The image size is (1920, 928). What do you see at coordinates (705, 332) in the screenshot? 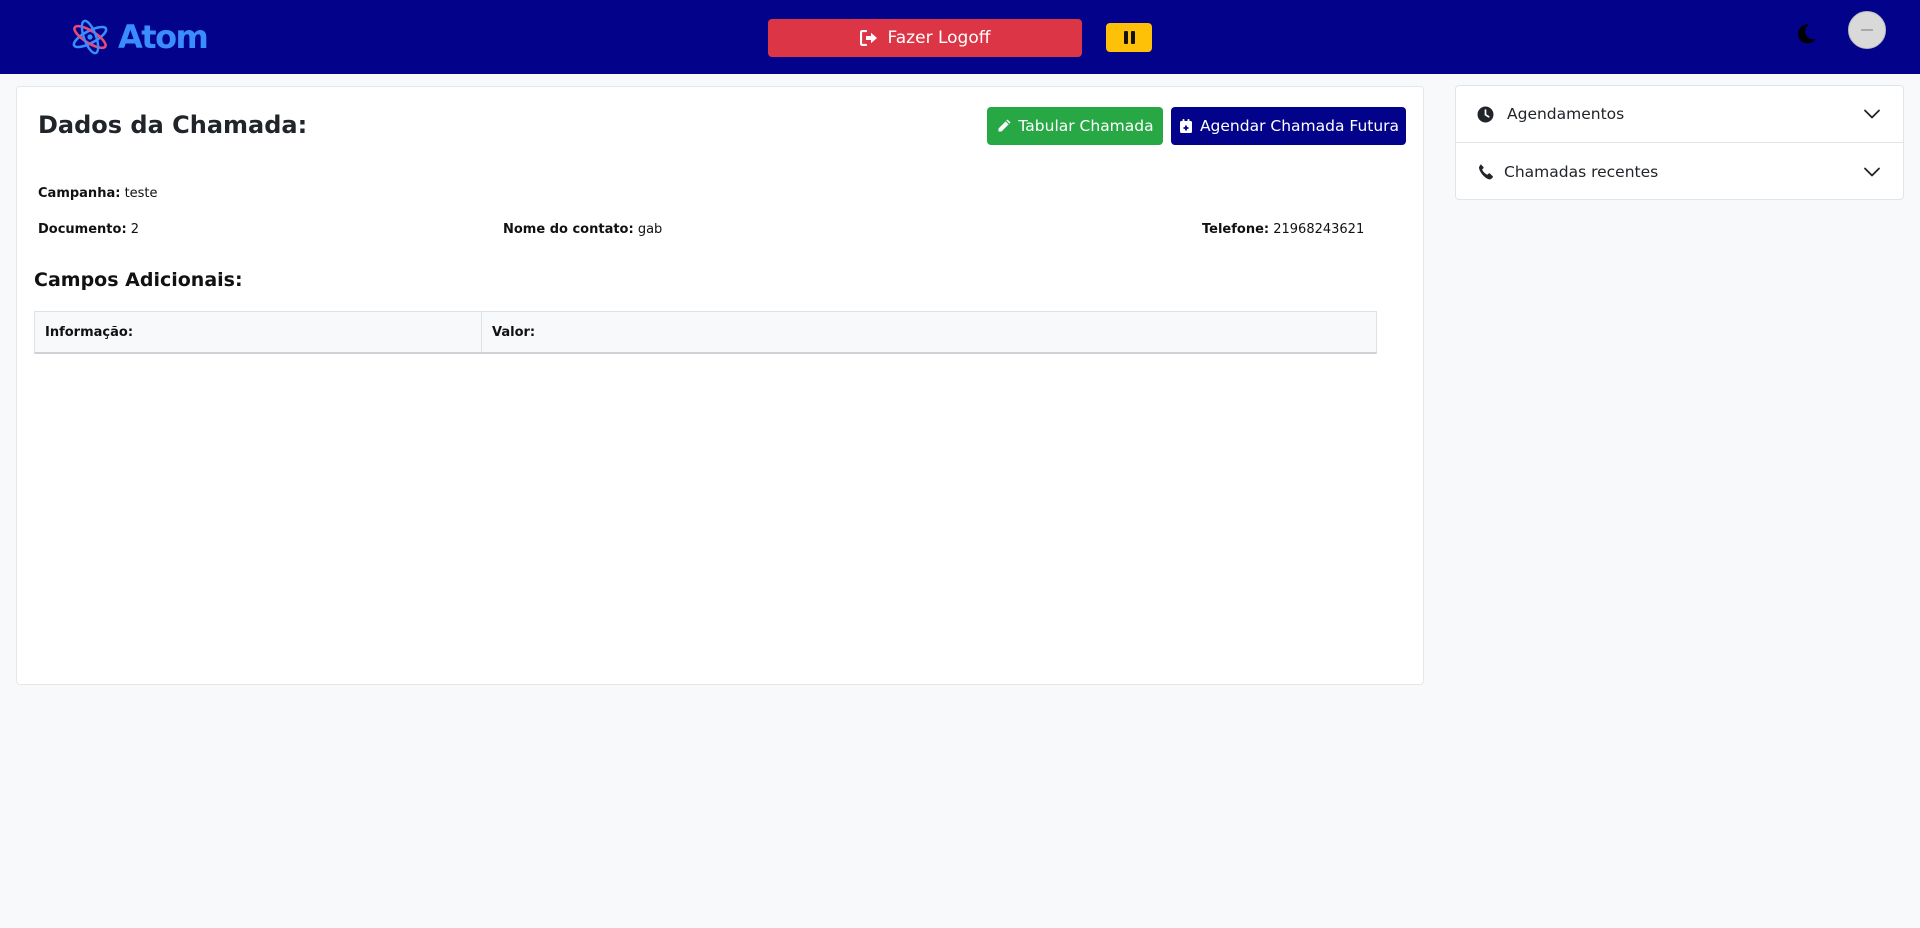
I see `campos-adicionais-table: Informação: Valor:` at bounding box center [705, 332].